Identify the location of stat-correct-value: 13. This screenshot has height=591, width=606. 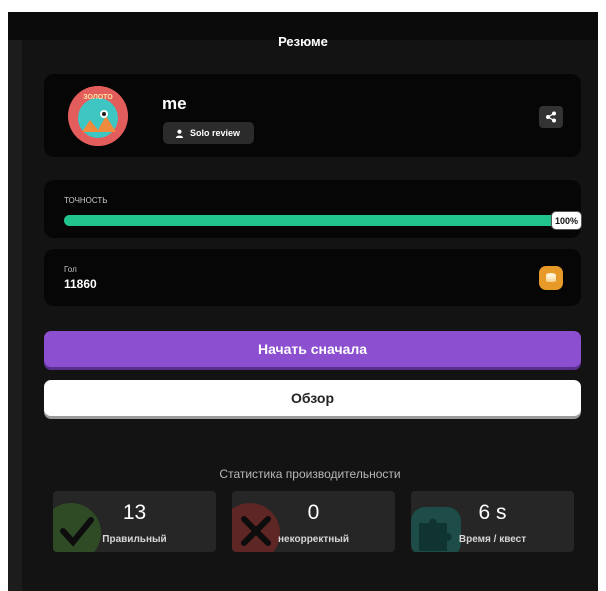
(134, 512).